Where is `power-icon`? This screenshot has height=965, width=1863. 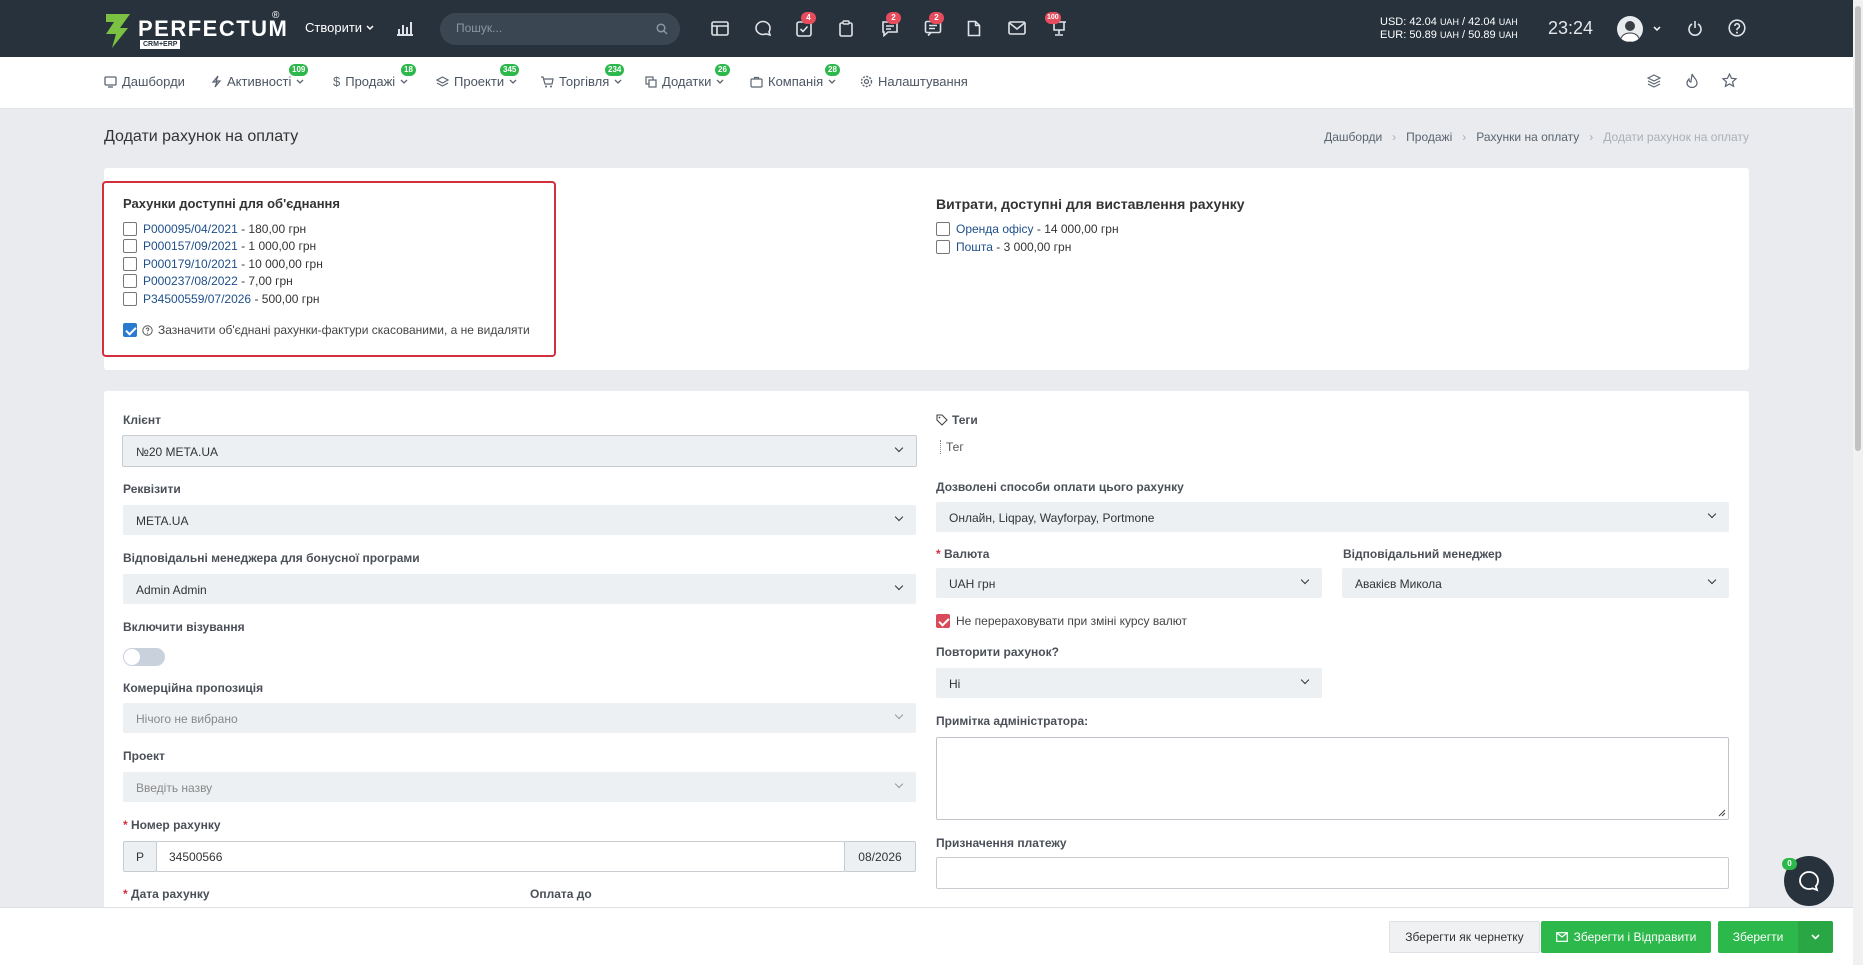 power-icon is located at coordinates (1695, 28).